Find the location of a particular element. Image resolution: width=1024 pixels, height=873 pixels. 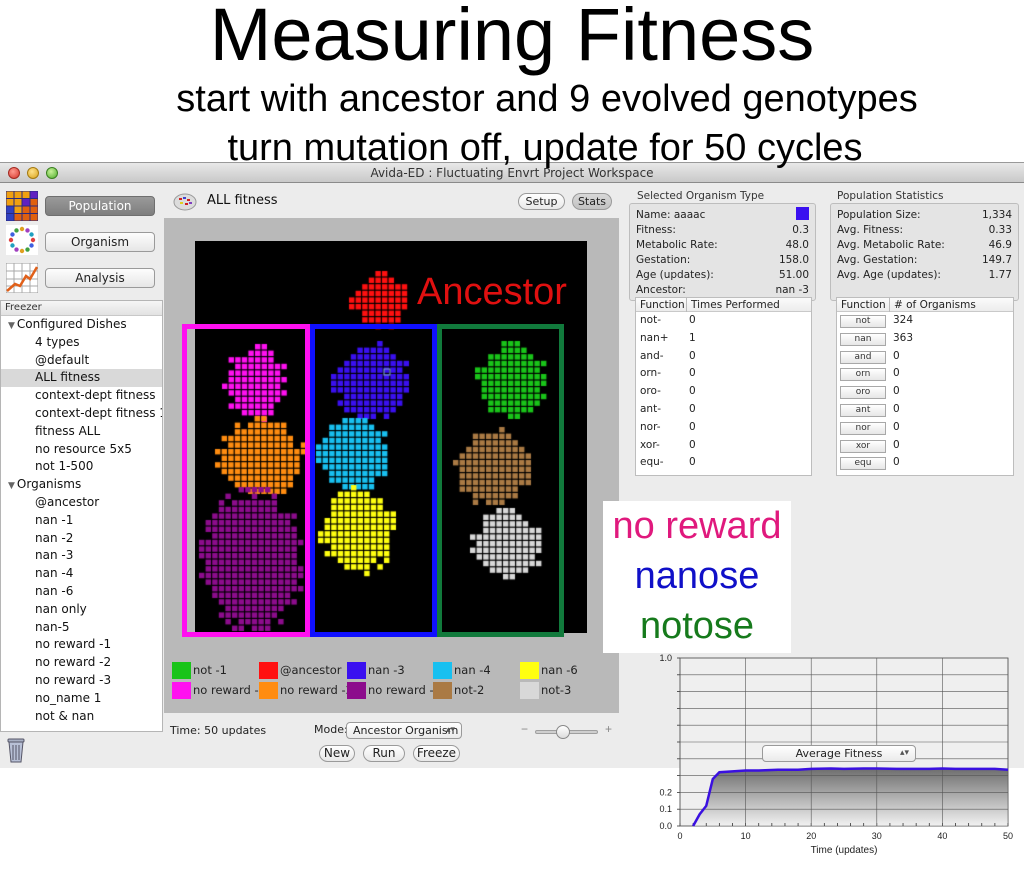

freeze-button: Freeze is located at coordinates (436, 753).